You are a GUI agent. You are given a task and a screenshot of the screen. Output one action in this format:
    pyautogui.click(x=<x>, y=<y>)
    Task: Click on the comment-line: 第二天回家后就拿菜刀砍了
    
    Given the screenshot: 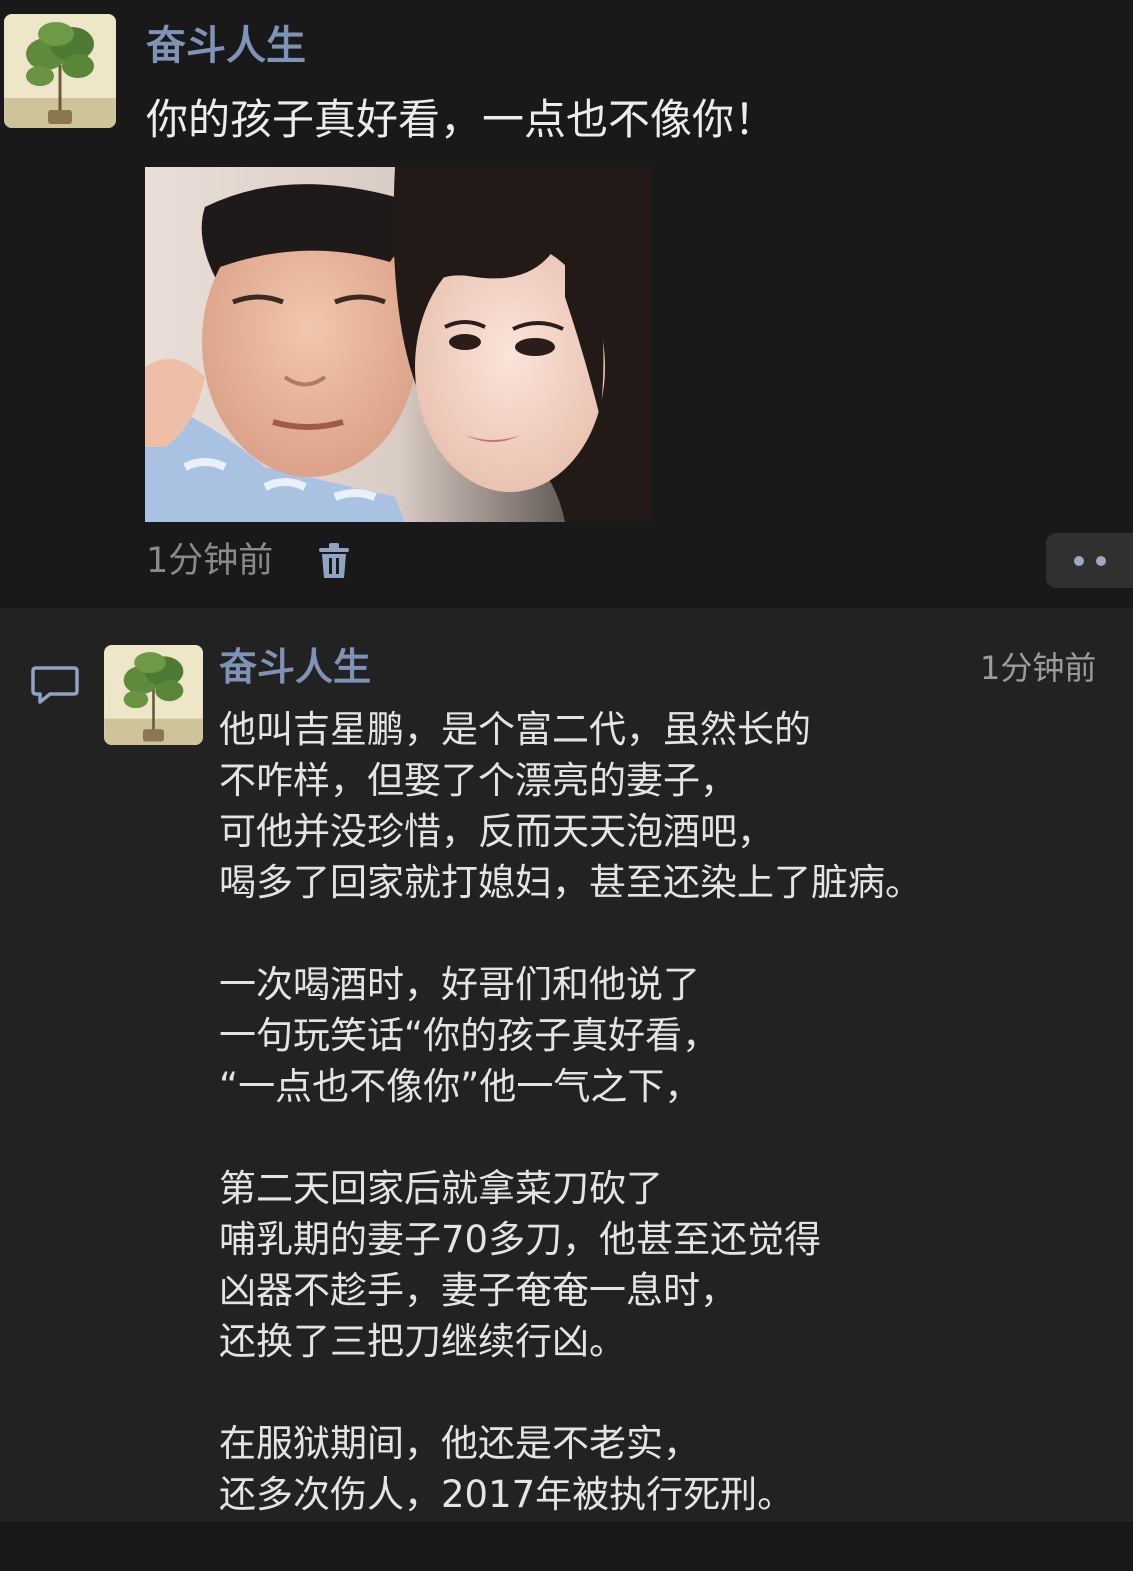 What is the action you would take?
    pyautogui.click(x=441, y=1188)
    